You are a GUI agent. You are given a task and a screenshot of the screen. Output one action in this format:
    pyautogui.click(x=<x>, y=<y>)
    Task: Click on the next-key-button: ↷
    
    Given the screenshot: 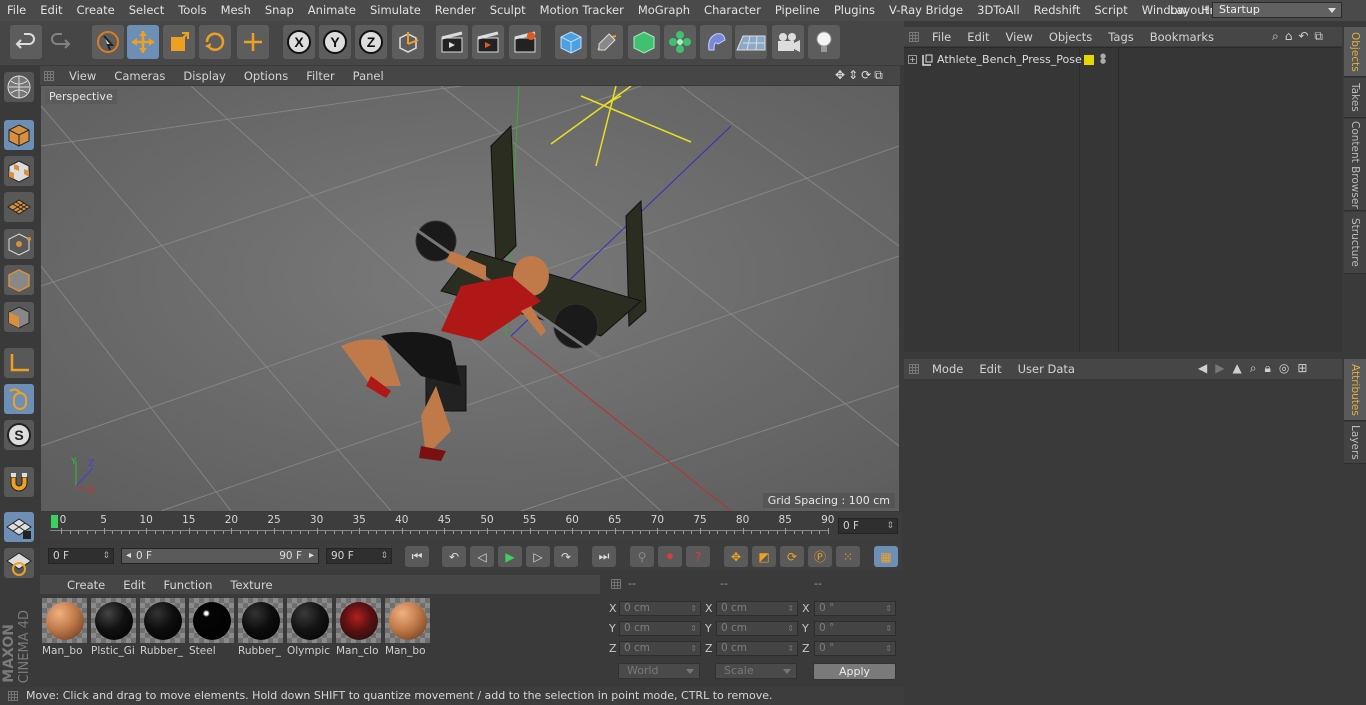 What is the action you would take?
    pyautogui.click(x=566, y=556)
    